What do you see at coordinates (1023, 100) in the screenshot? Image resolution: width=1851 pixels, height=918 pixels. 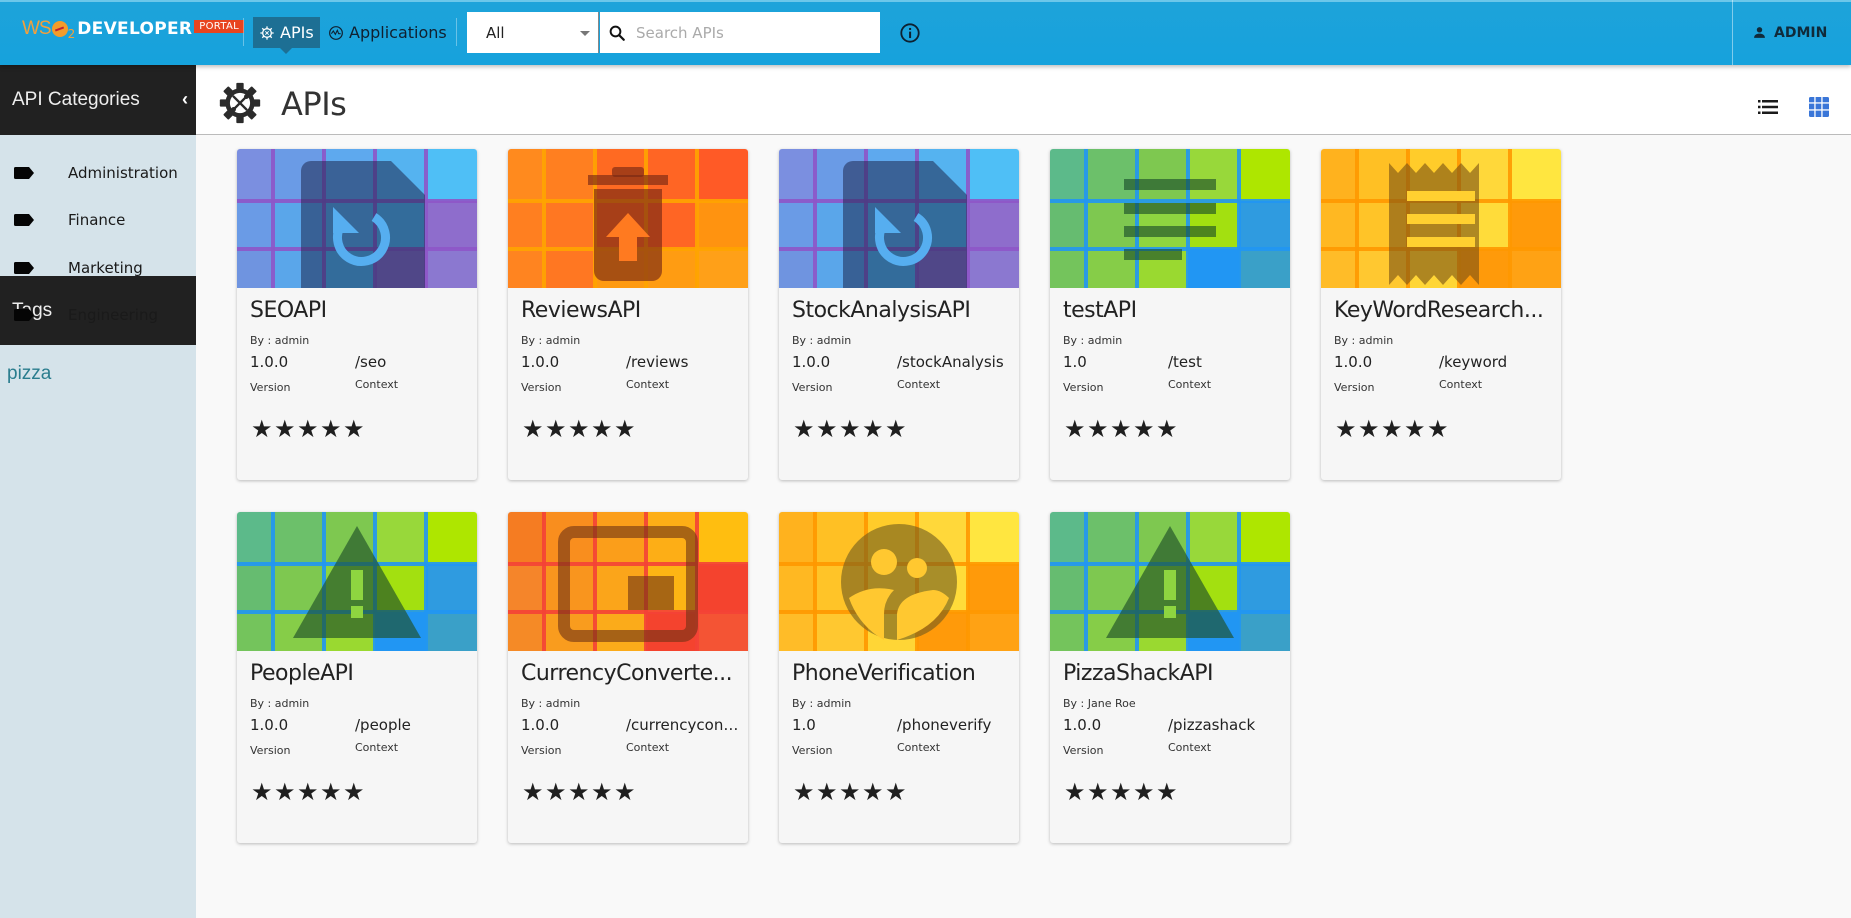 I see `page-title-bar: APIs` at bounding box center [1023, 100].